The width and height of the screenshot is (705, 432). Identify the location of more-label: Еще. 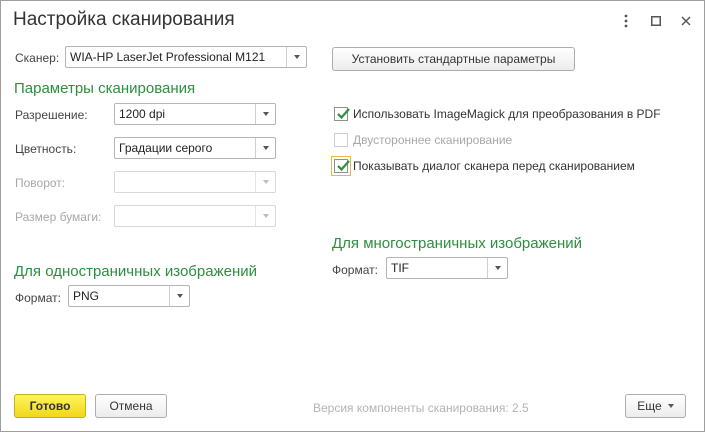
(649, 406).